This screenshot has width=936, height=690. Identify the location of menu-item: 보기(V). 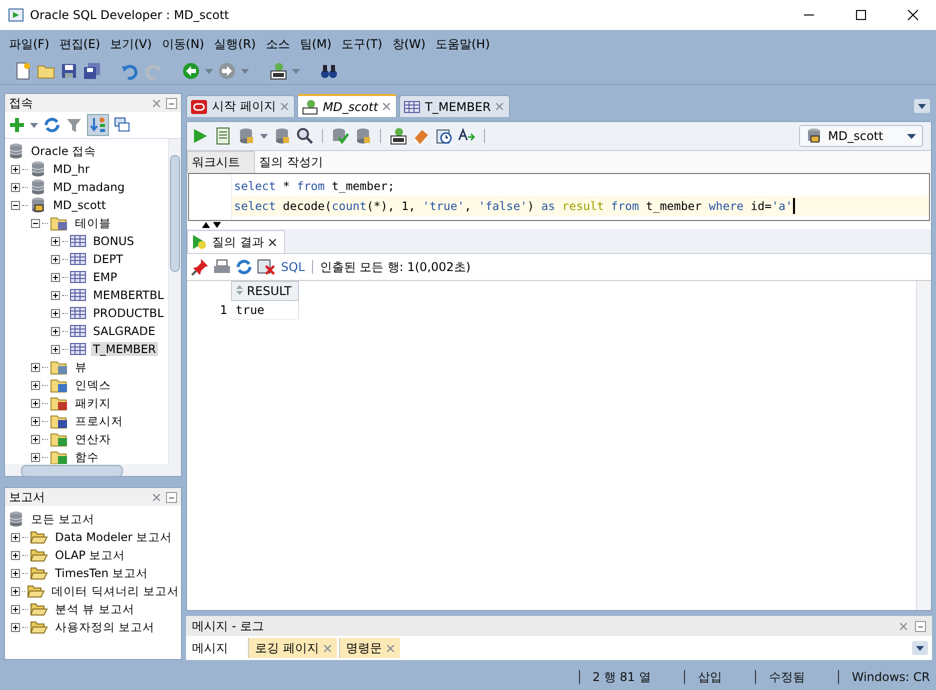
(131, 44).